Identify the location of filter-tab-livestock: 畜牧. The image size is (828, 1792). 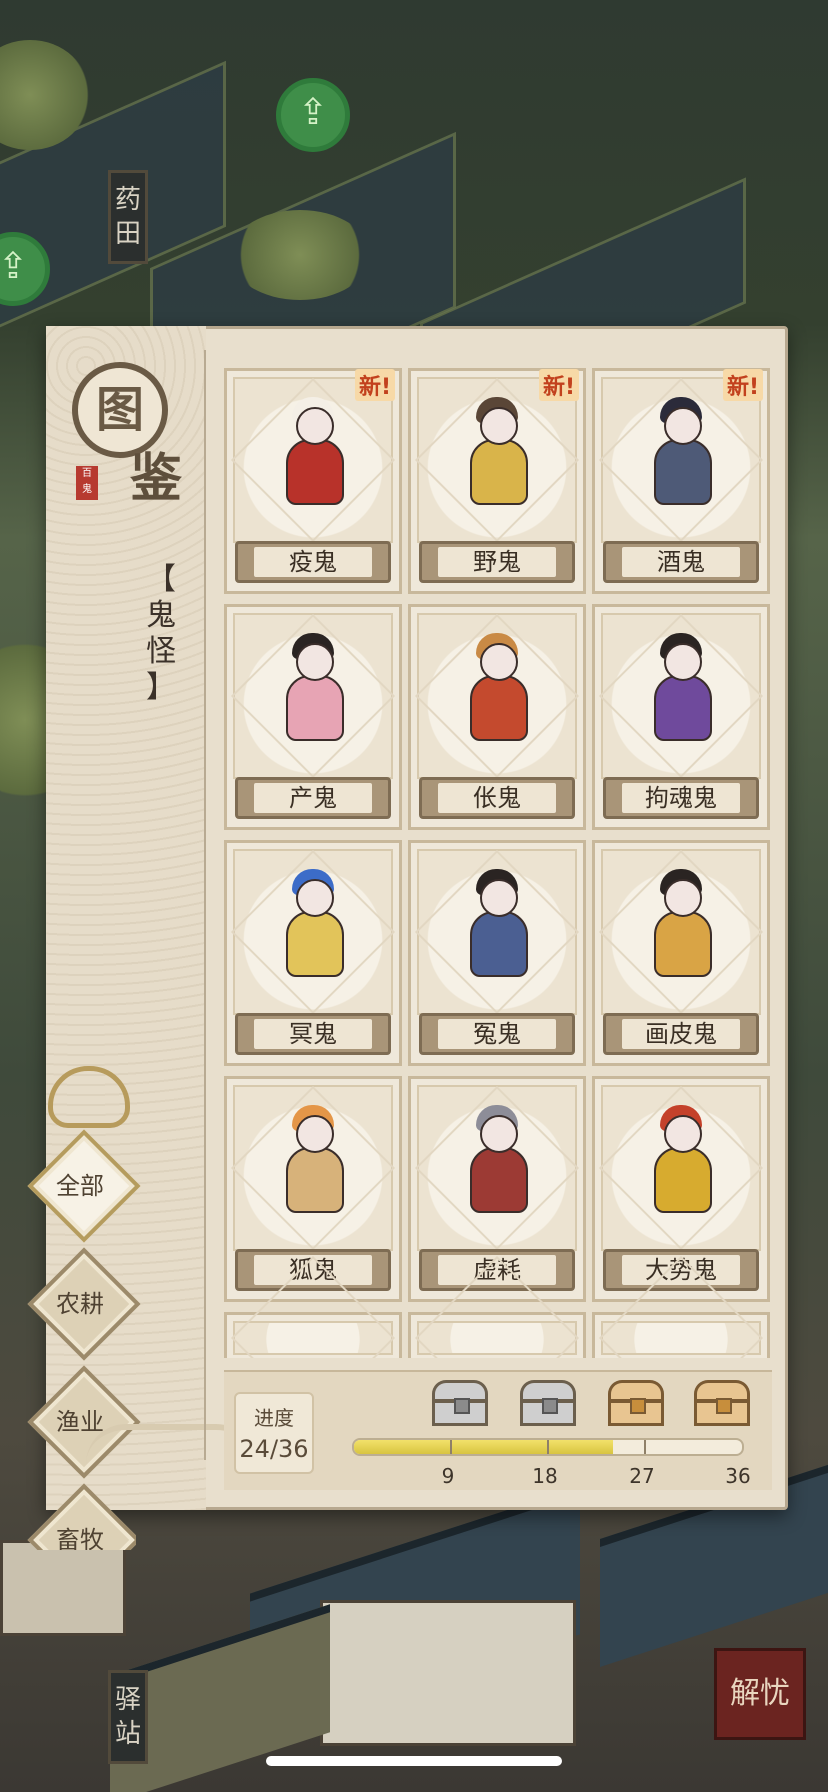
(80, 1515).